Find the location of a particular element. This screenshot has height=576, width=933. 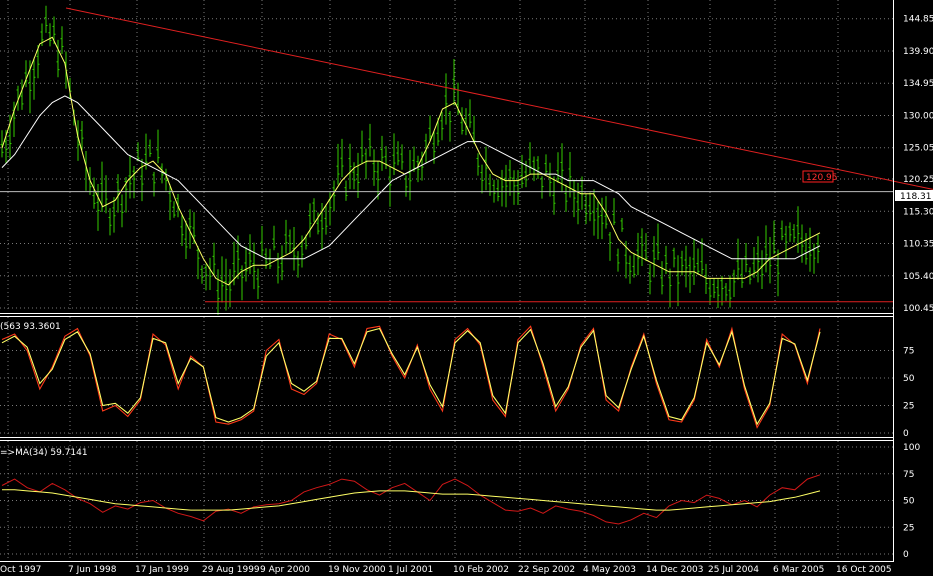

indicator-tick-label: 0 is located at coordinates (906, 555).